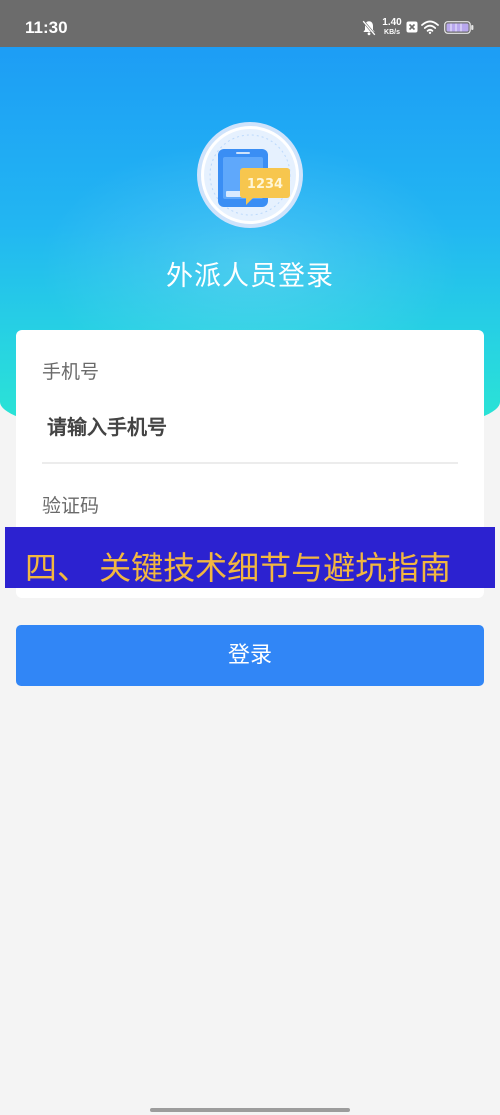 Image resolution: width=500 pixels, height=1115 pixels. Describe the element at coordinates (250, 175) in the screenshot. I see `phone-verification-code-icon: 1234` at that location.